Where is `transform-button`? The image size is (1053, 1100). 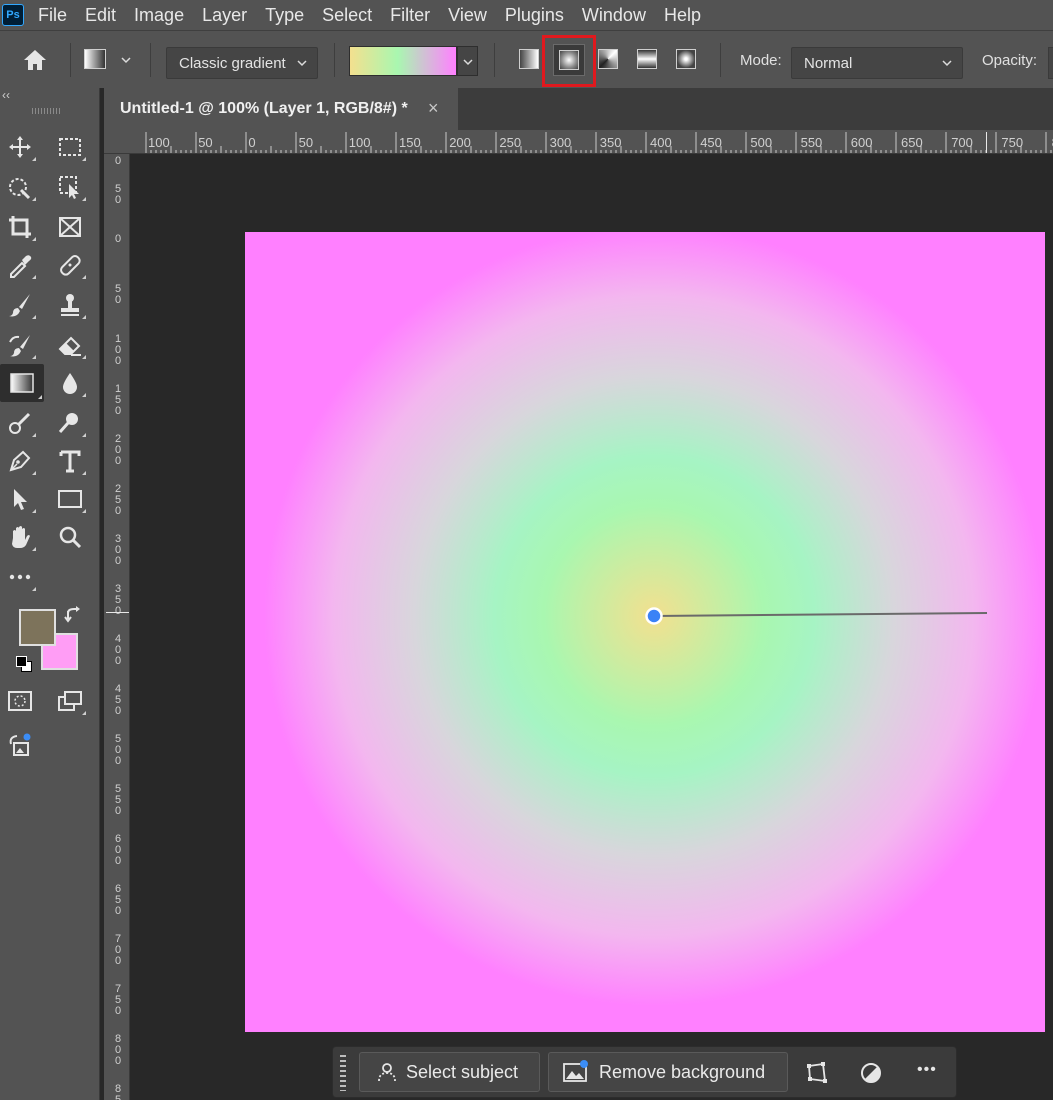 transform-button is located at coordinates (817, 1073).